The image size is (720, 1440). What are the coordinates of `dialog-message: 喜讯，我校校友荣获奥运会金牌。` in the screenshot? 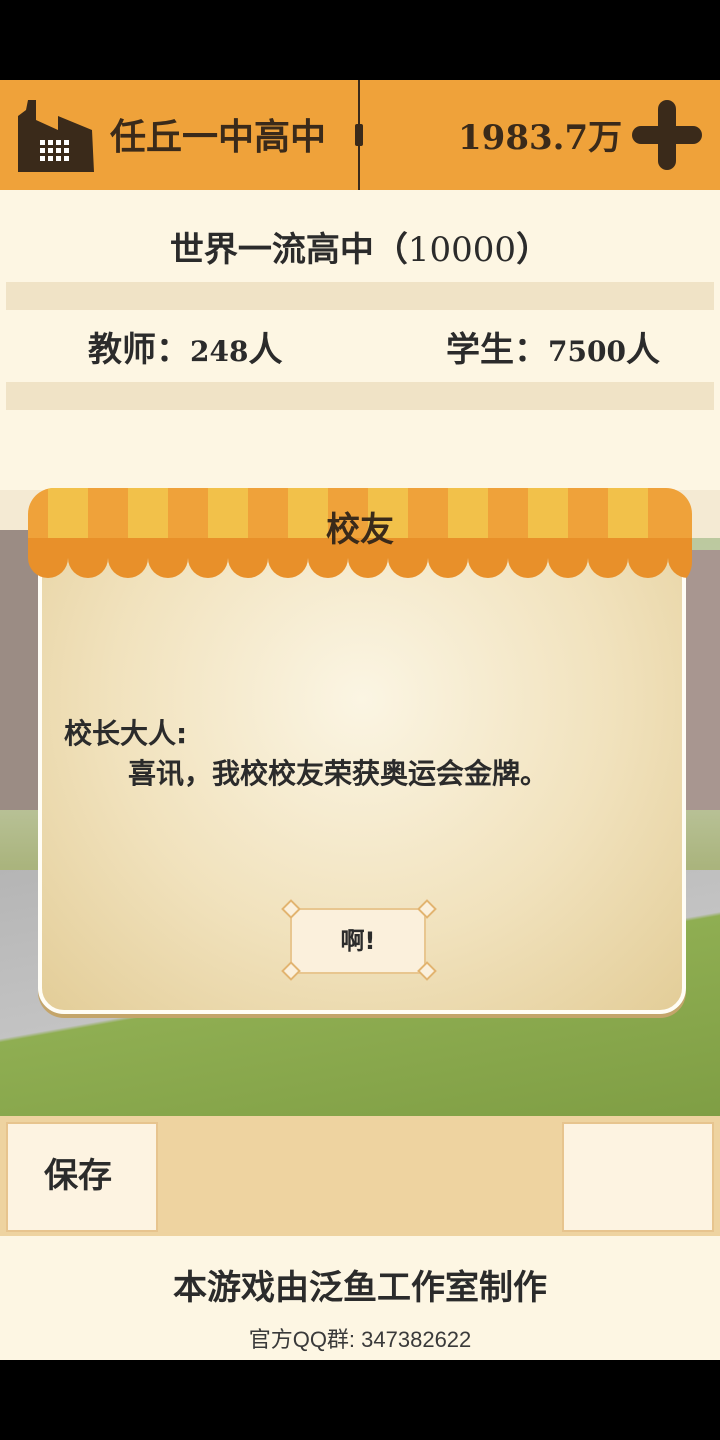 It's located at (338, 773).